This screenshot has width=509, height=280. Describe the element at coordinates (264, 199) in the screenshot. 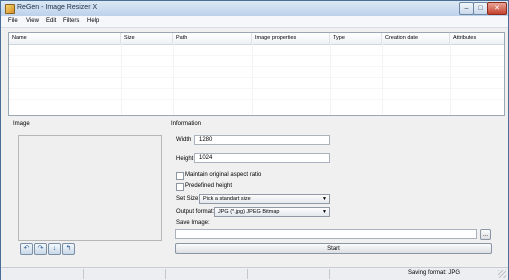

I see `set-size-dropdown: Pick a standart size ▼` at that location.